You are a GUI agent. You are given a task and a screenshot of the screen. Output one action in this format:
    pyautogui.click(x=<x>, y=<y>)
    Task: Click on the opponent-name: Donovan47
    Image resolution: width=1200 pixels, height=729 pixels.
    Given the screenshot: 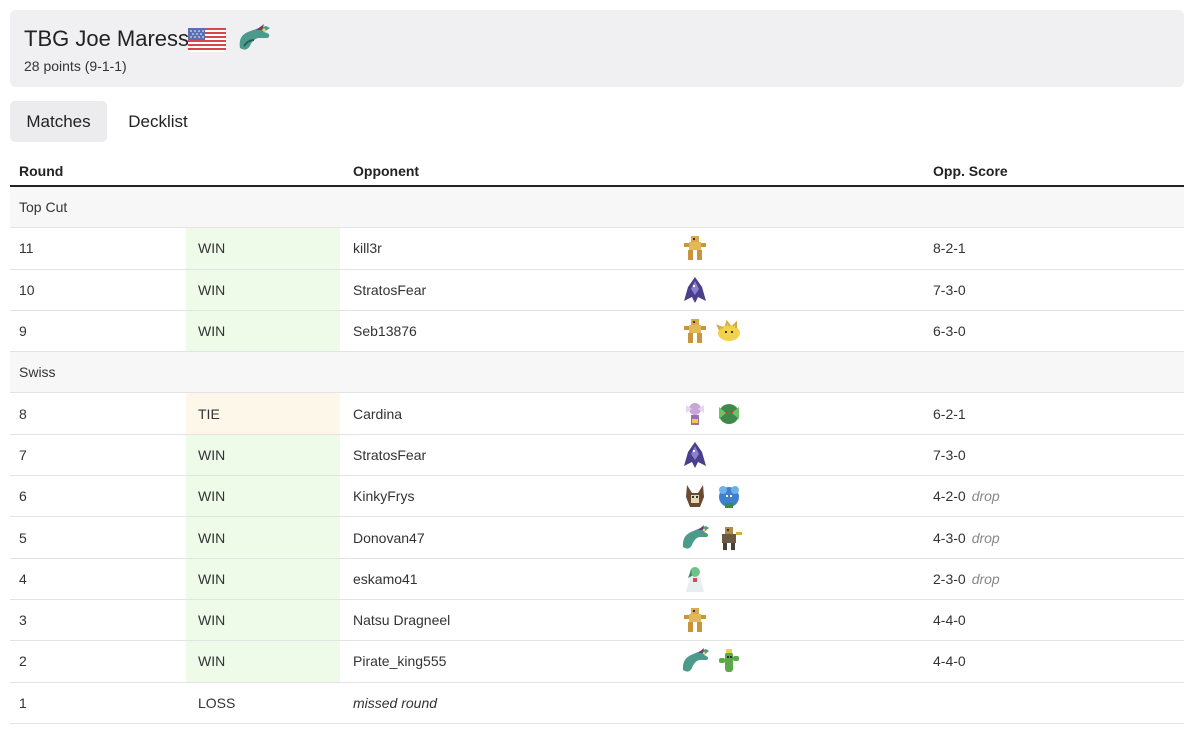 What is the action you would take?
    pyautogui.click(x=389, y=537)
    